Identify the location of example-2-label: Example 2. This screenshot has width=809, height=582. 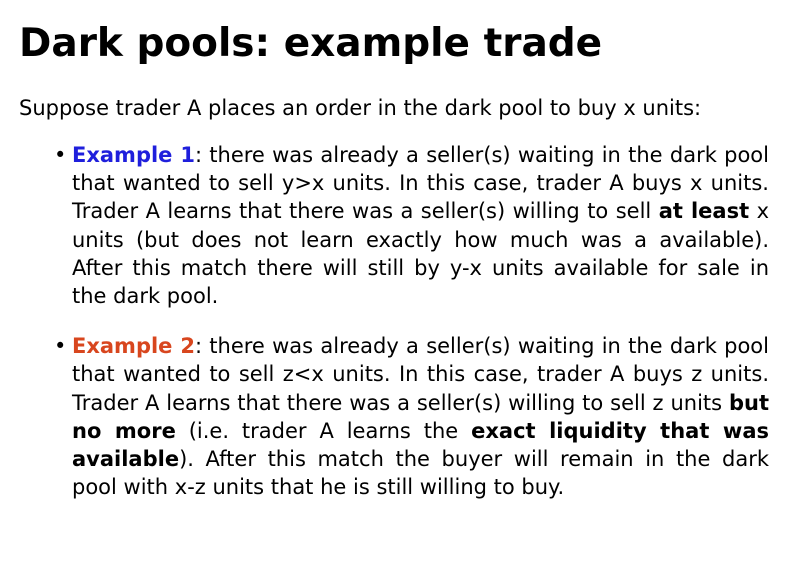
(133, 346).